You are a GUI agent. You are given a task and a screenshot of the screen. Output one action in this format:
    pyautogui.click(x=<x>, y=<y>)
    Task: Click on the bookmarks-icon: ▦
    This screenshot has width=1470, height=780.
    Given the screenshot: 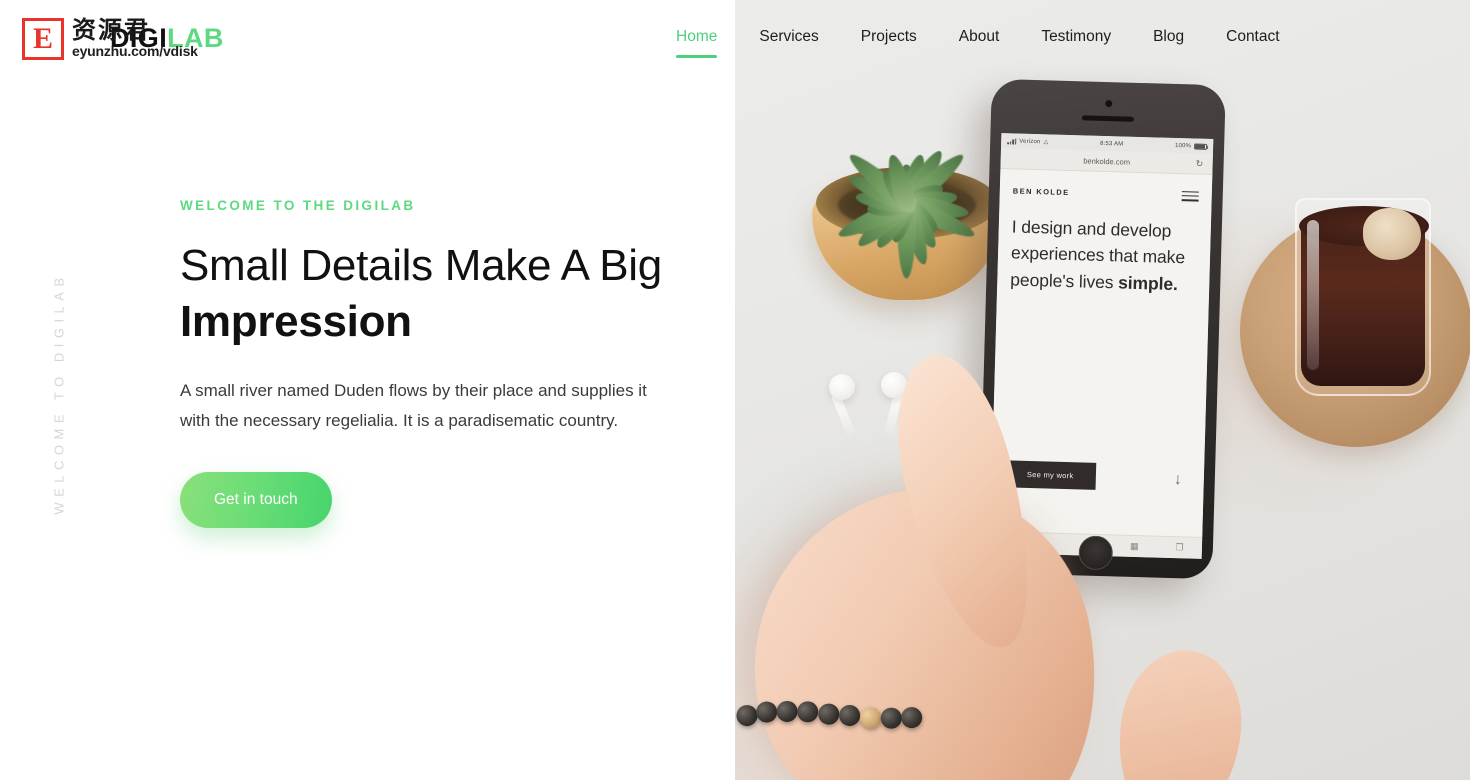 What is the action you would take?
    pyautogui.click(x=1134, y=546)
    